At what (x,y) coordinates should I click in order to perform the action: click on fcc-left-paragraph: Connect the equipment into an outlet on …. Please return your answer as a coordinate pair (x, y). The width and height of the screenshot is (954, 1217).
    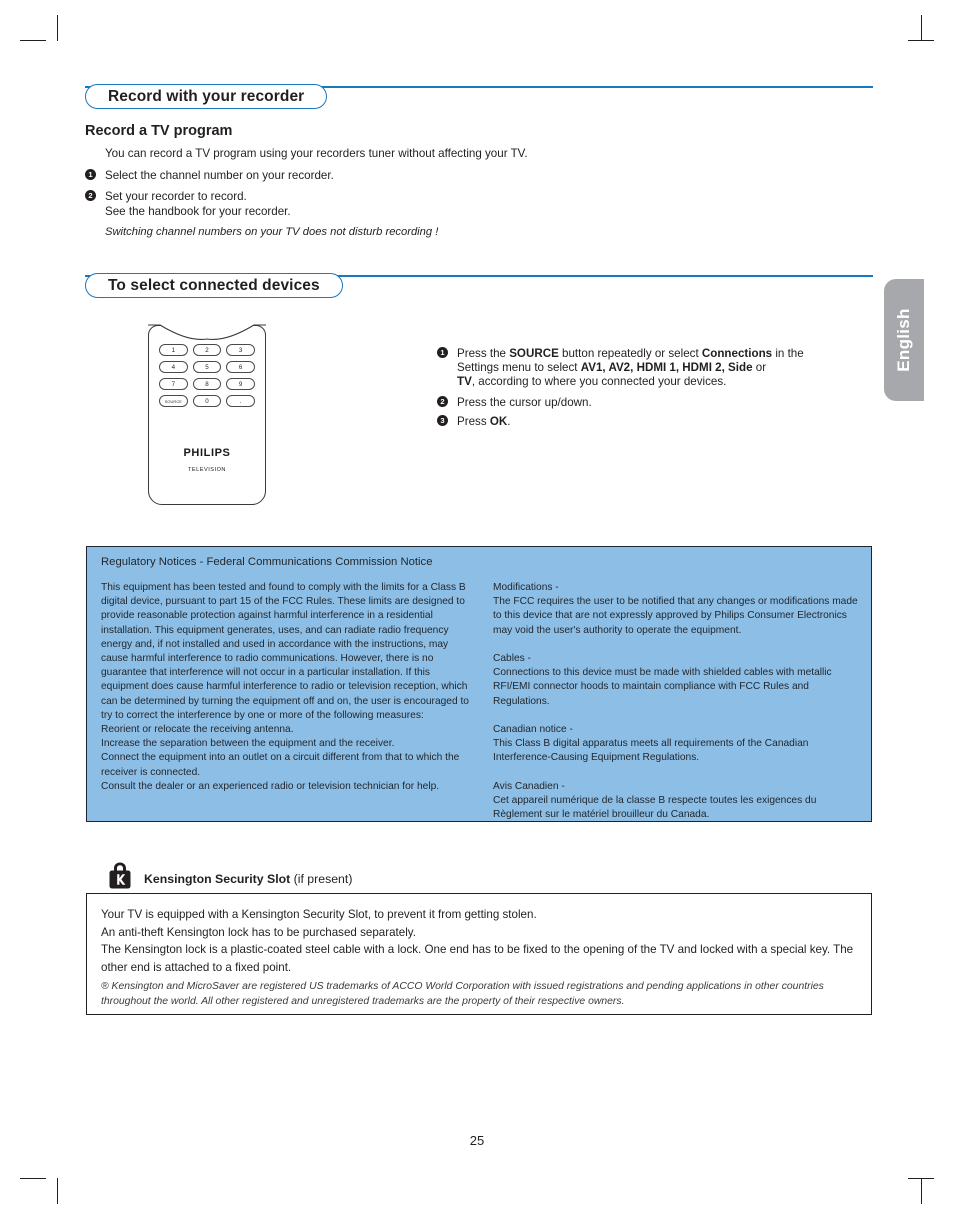
    Looking at the image, I should click on (280, 765).